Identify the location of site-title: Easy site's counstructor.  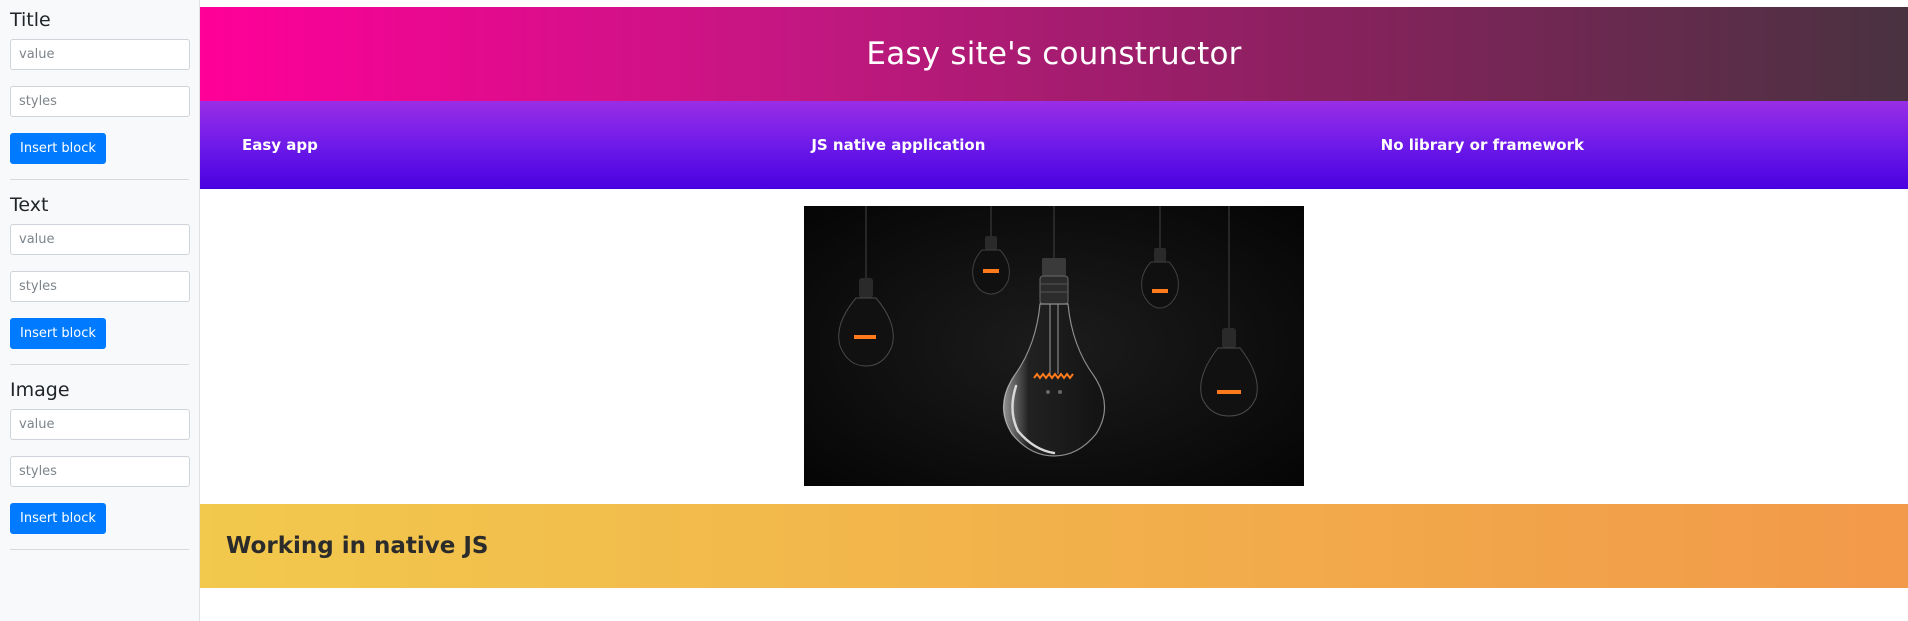
(1054, 54).